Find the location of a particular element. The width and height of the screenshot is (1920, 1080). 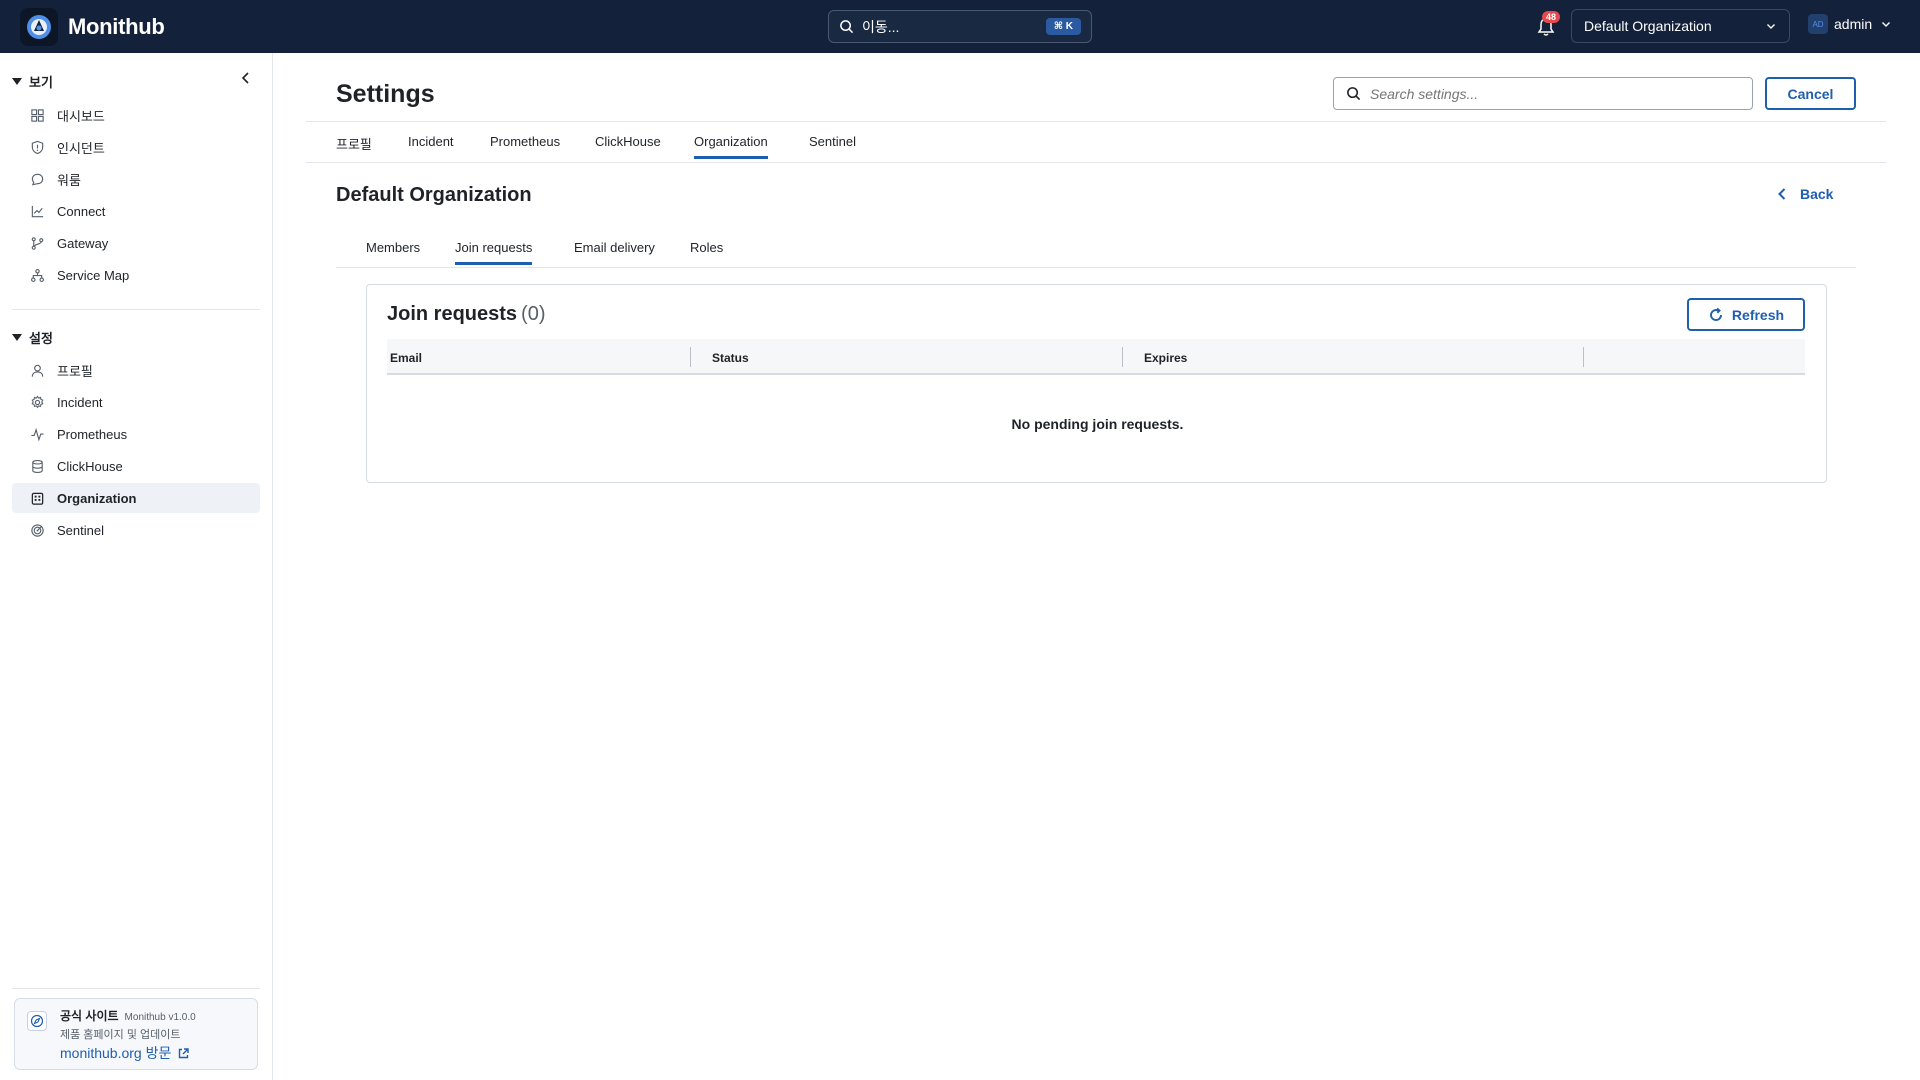

empty-state-message: No pending join requests. is located at coordinates (1097, 424).